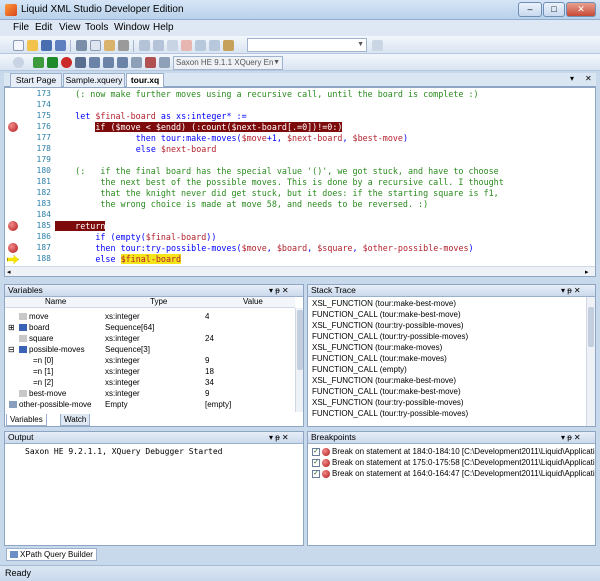  What do you see at coordinates (587, 272) in the screenshot?
I see `scroll-right-icon: ▸` at bounding box center [587, 272].